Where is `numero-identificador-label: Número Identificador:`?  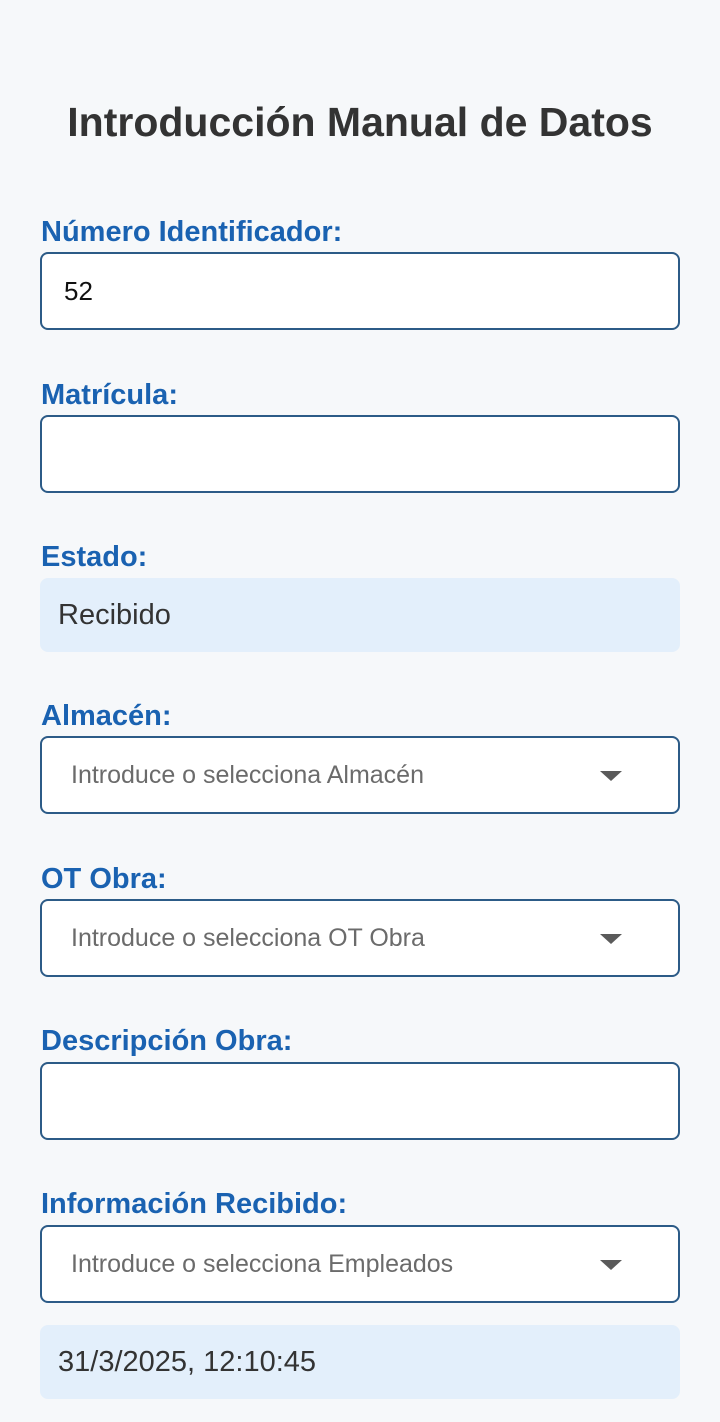
numero-identificador-label: Número Identificador: is located at coordinates (192, 232).